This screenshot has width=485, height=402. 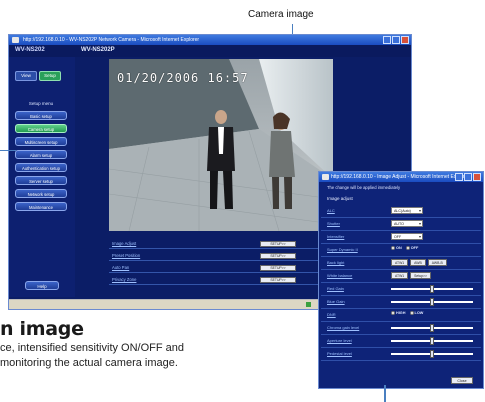 I want to click on chroma-gain-slider, so click(x=432, y=328).